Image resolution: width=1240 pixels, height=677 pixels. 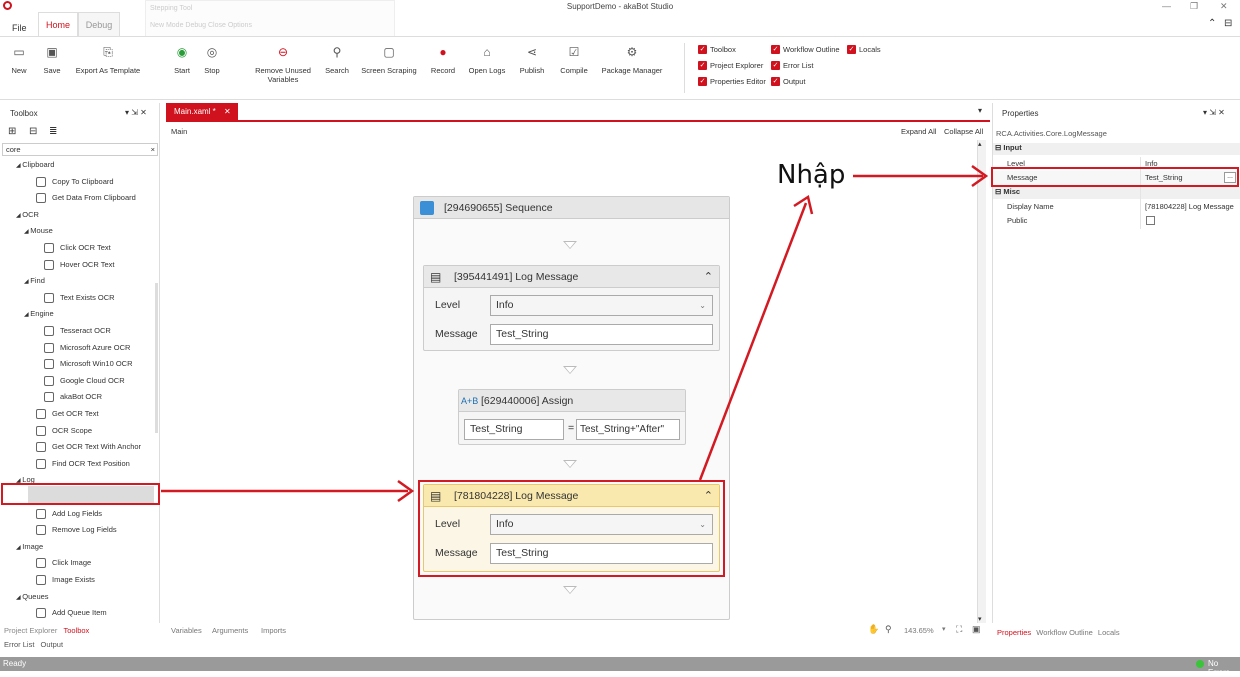 What do you see at coordinates (620, 667) in the screenshot?
I see `status-bar: Ready No Errors` at bounding box center [620, 667].